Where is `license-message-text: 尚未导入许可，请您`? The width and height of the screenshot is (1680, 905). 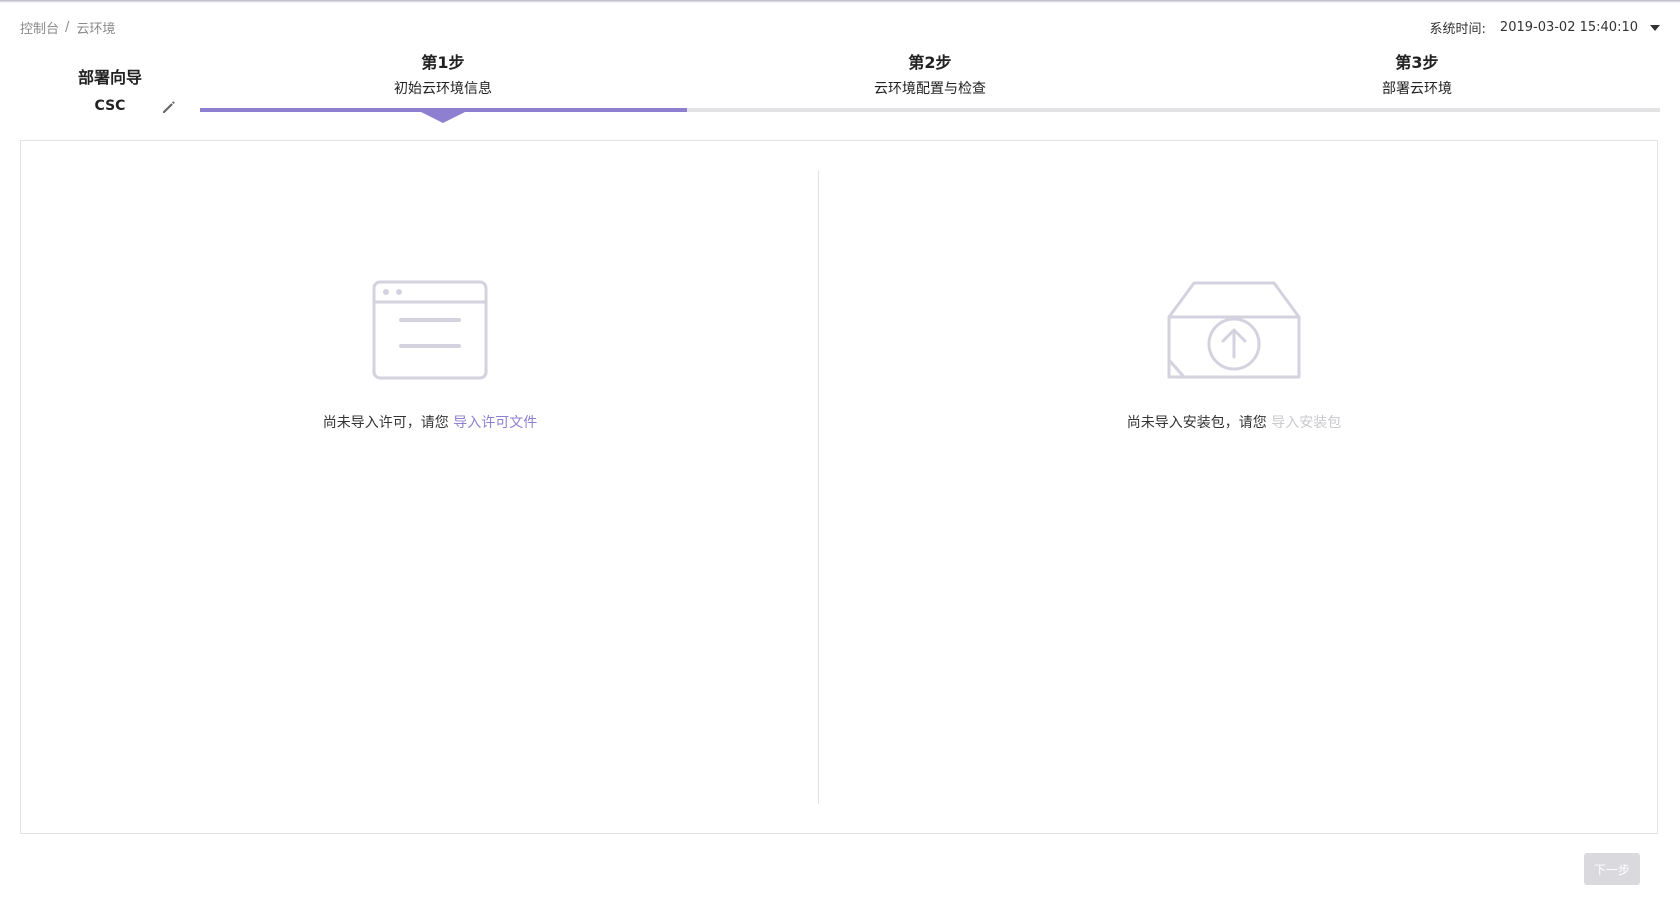 license-message-text: 尚未导入许可，请您 is located at coordinates (385, 423).